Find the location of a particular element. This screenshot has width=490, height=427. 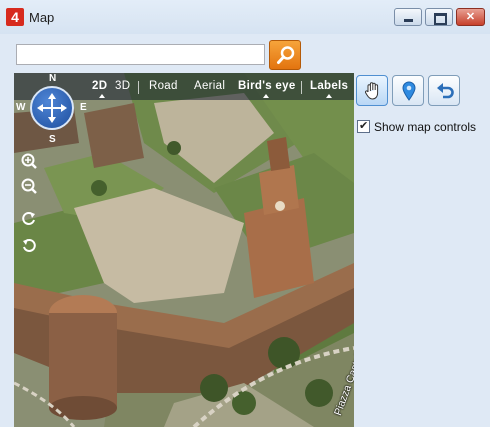

search-icon is located at coordinates (286, 55).